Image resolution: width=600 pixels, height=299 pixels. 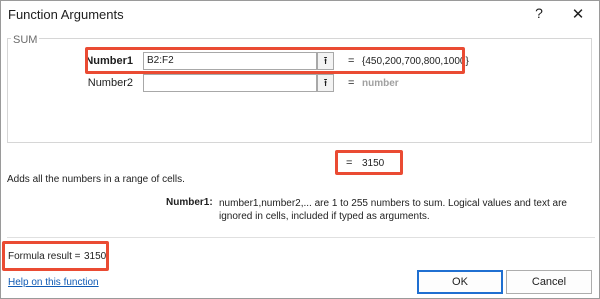 I want to click on number1-label: Number1, so click(x=109, y=61).